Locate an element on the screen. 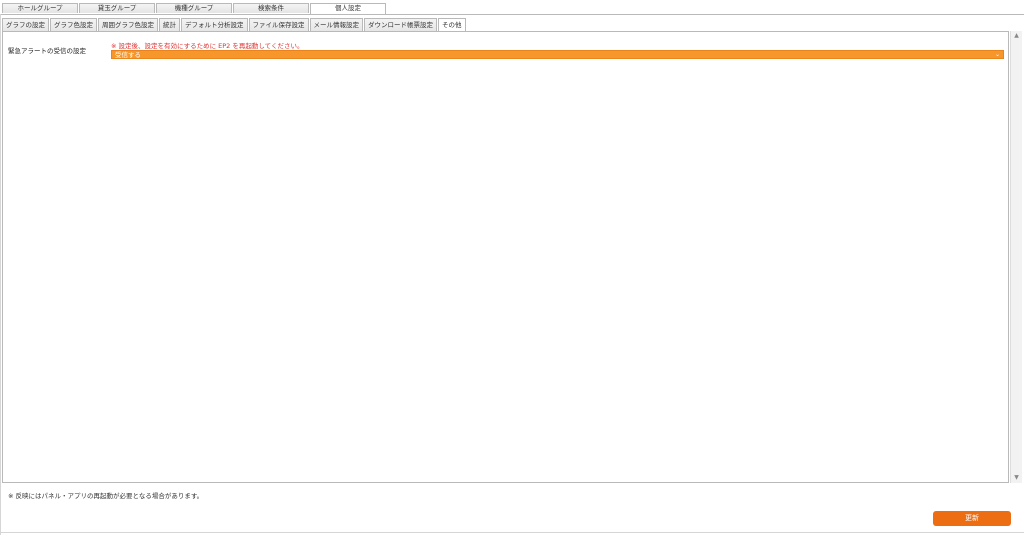  subtab-mail-info: メール情報設定 is located at coordinates (336, 24).